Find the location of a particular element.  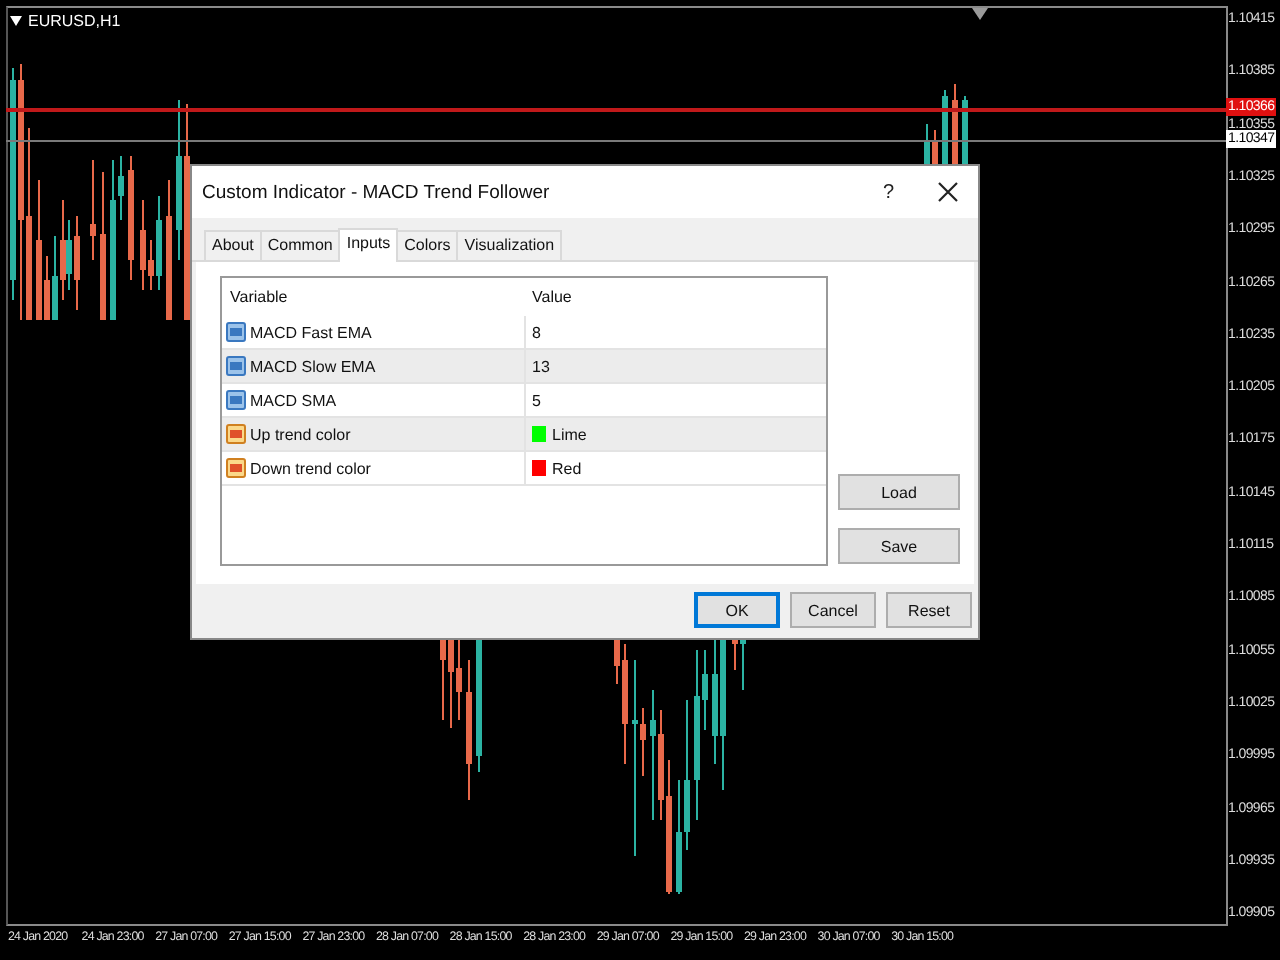

dialog-button: Reset is located at coordinates (929, 610).